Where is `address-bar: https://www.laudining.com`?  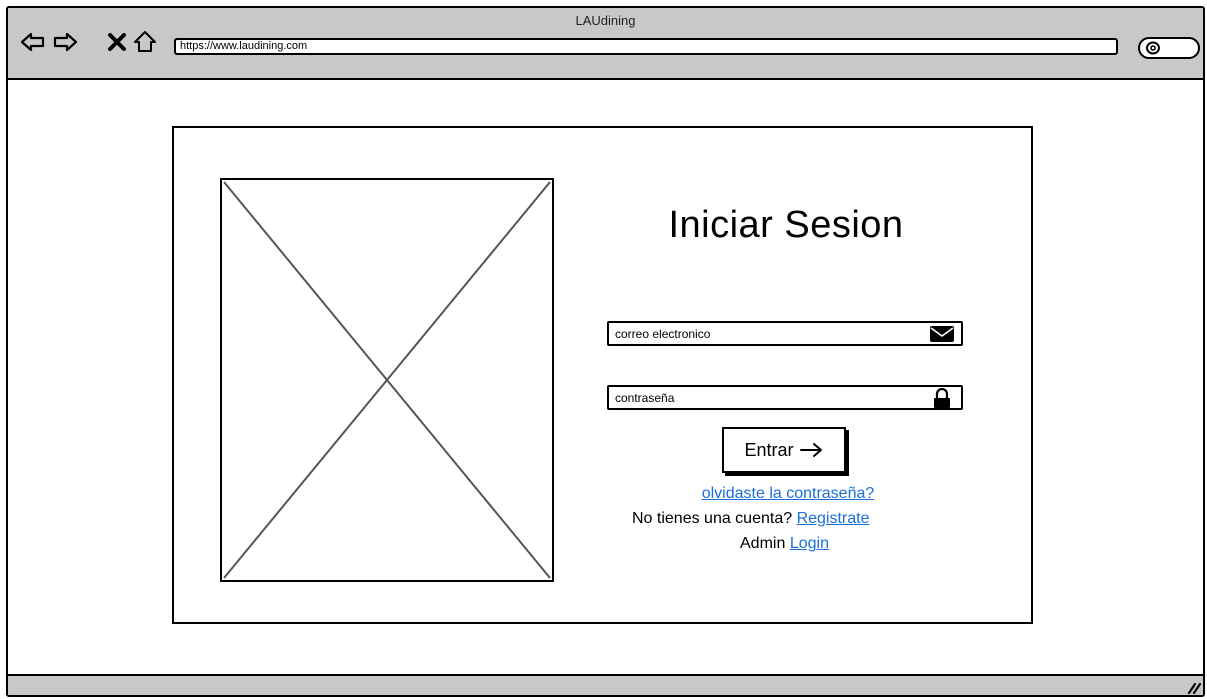
address-bar: https://www.laudining.com is located at coordinates (646, 46).